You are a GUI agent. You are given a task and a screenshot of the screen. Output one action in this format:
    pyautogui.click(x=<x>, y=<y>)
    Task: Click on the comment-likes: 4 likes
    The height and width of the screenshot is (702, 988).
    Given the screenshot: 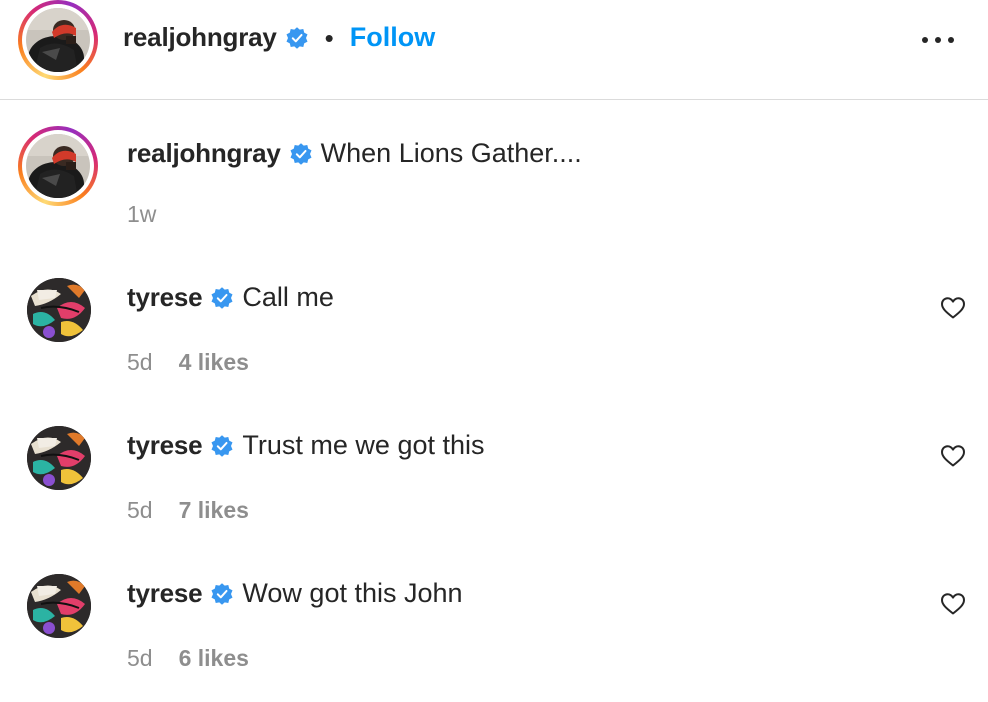 What is the action you would take?
    pyautogui.click(x=214, y=362)
    